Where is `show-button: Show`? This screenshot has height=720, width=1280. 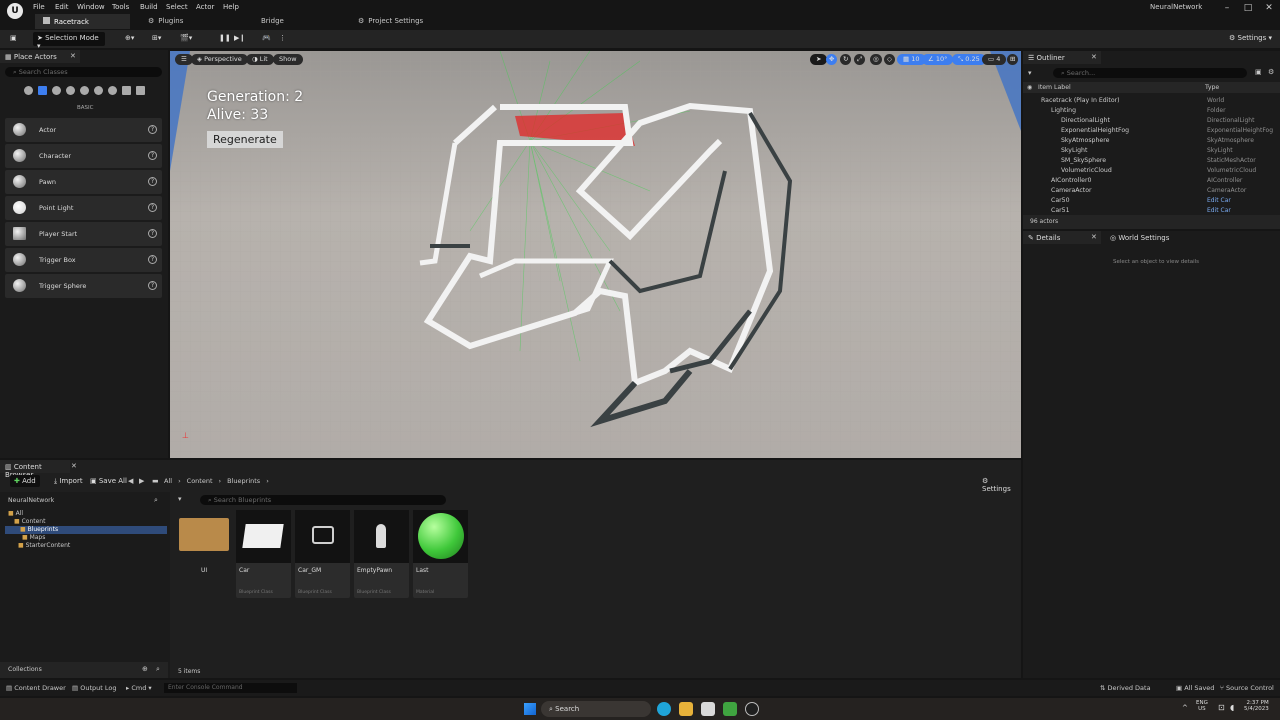 show-button: Show is located at coordinates (288, 59).